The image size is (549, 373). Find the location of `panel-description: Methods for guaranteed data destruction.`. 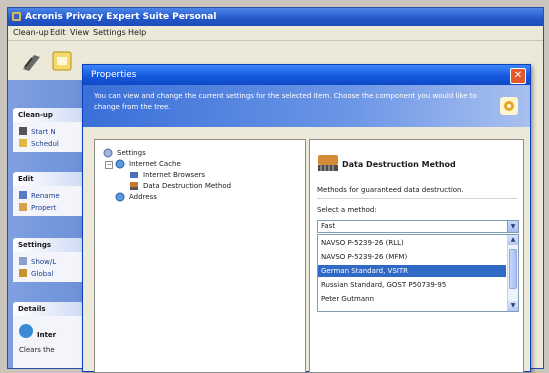

panel-description: Methods for guaranteed data destruction. is located at coordinates (390, 190).